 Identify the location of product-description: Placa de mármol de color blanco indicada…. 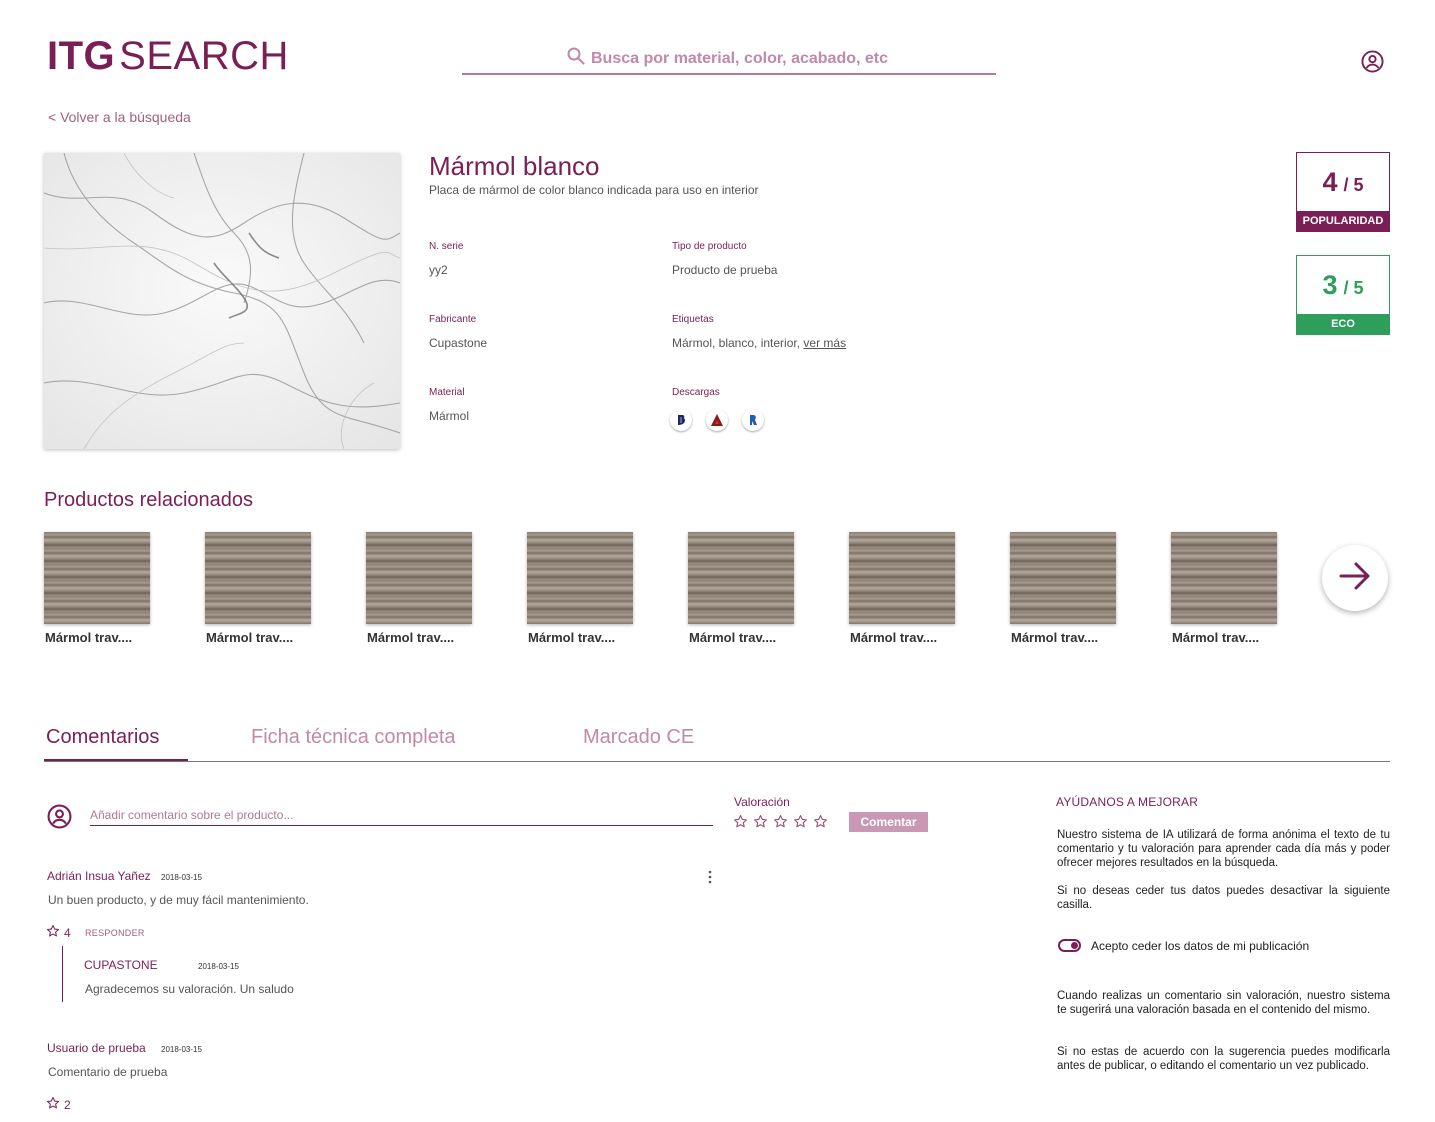
(594, 190).